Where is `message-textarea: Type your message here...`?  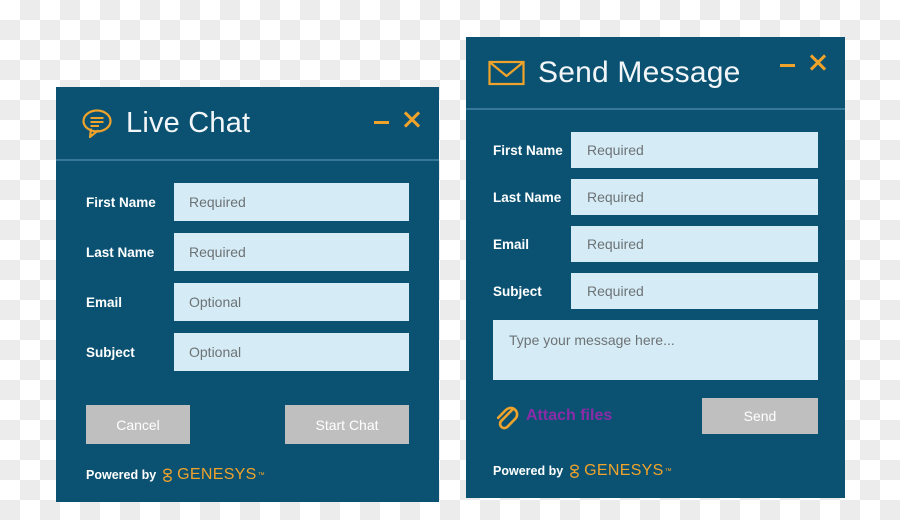 message-textarea: Type your message here... is located at coordinates (655, 350).